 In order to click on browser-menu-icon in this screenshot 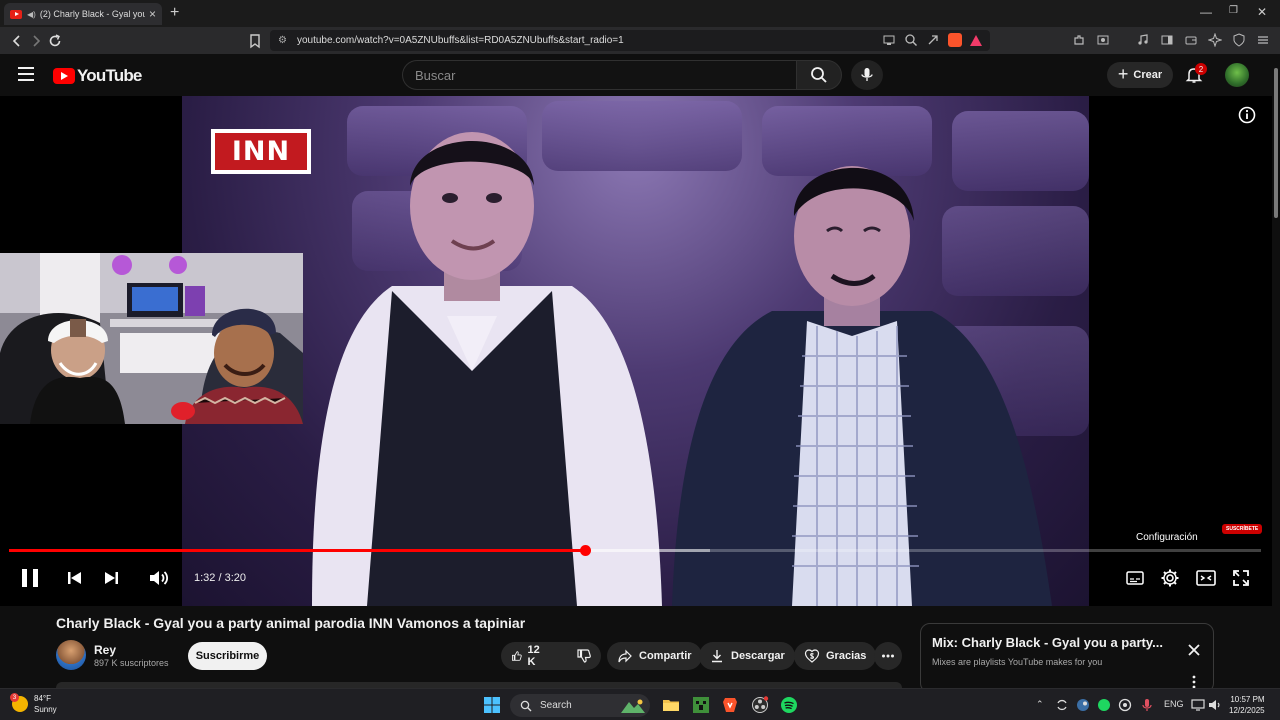, I will do `click(1263, 40)`.